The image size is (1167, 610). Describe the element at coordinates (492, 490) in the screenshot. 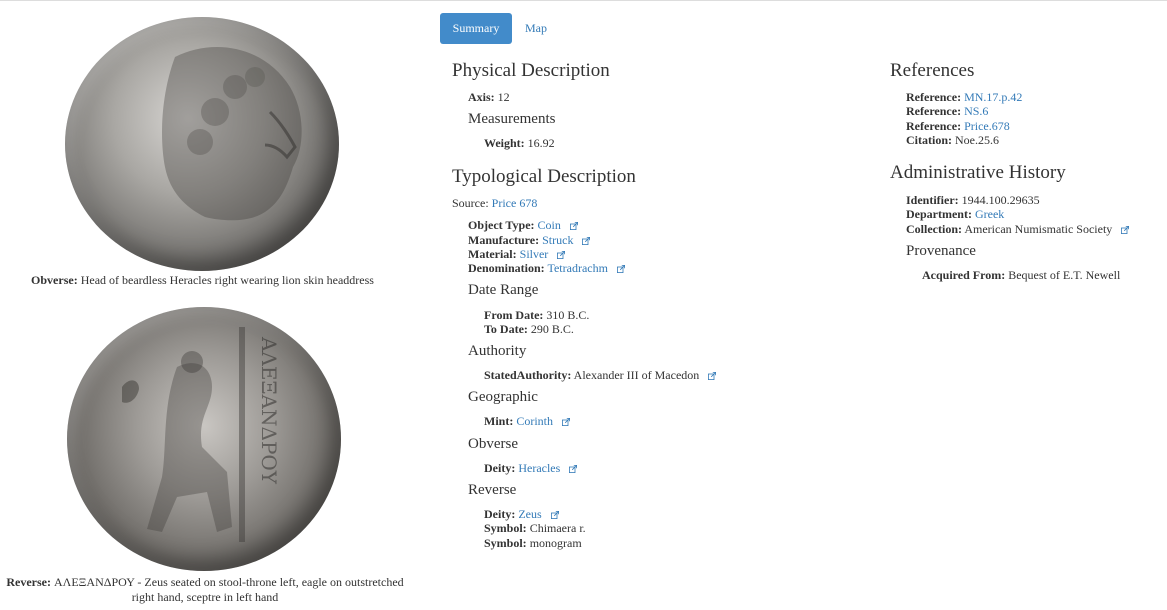

I see `reverse-heading: Reverse` at that location.